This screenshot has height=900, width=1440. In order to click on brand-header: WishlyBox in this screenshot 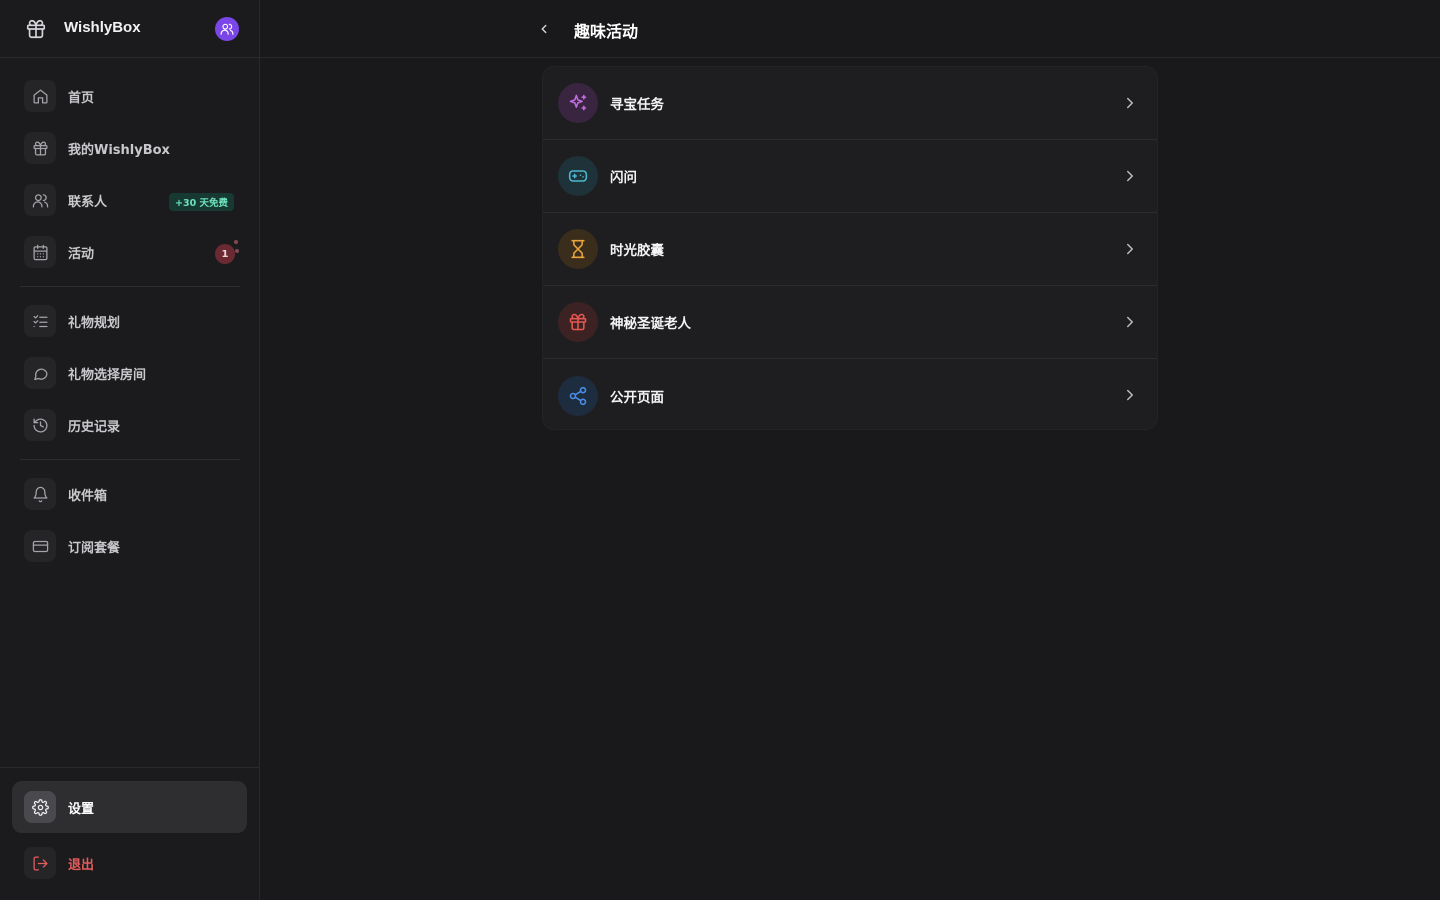, I will do `click(129, 29)`.